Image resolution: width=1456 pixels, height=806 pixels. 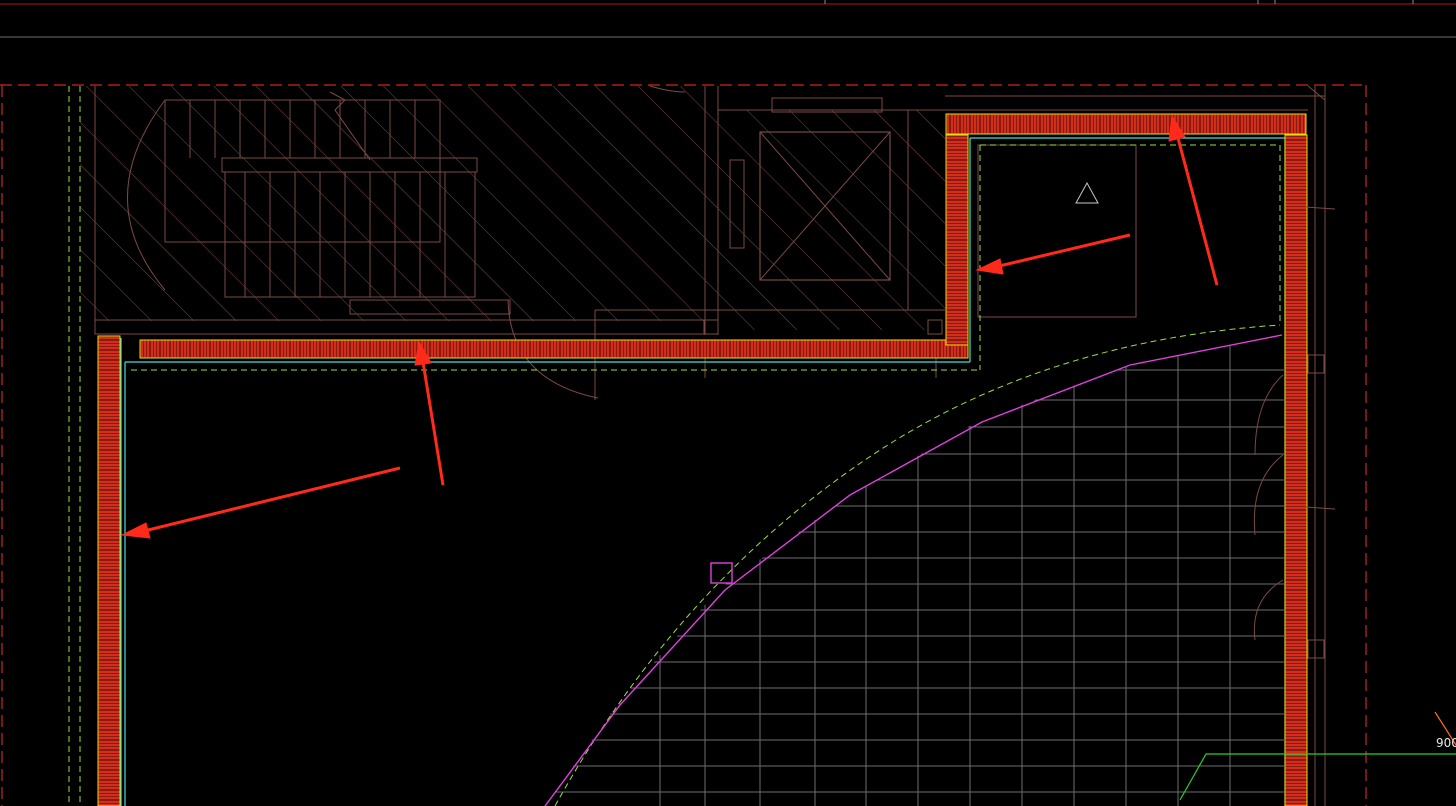 I want to click on dimension-value: 900, so click(x=1446, y=743).